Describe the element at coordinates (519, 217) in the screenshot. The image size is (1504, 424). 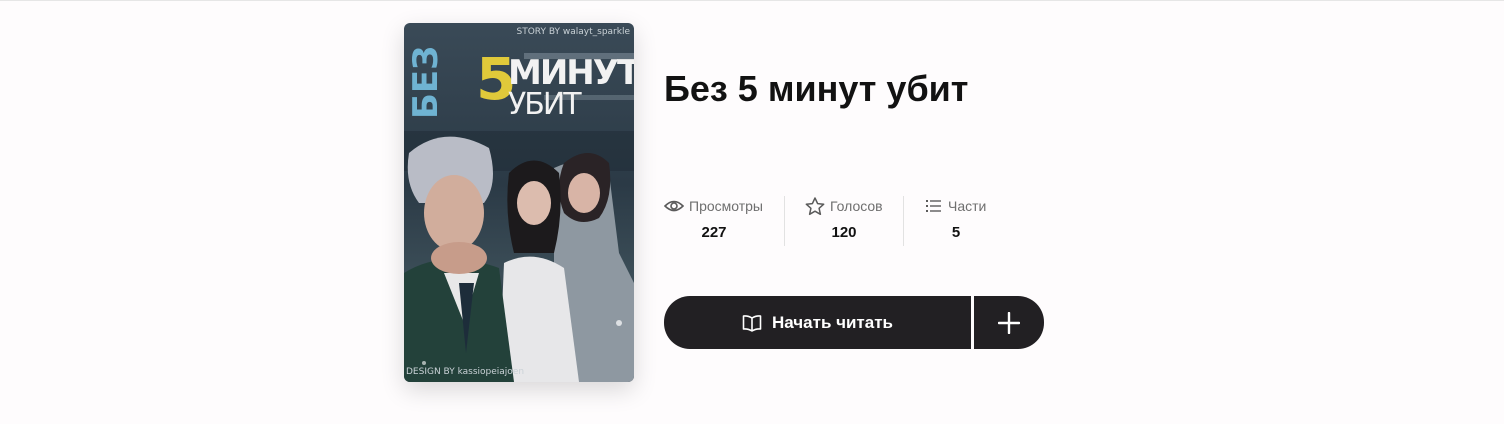
I see `cover-artwork` at that location.